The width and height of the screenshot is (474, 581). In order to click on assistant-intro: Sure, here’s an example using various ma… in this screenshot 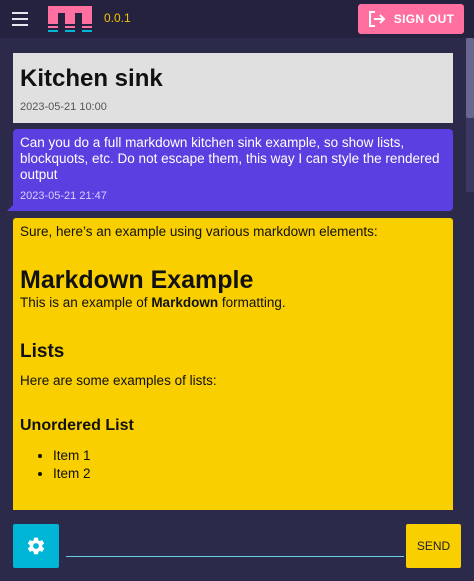, I will do `click(199, 231)`.